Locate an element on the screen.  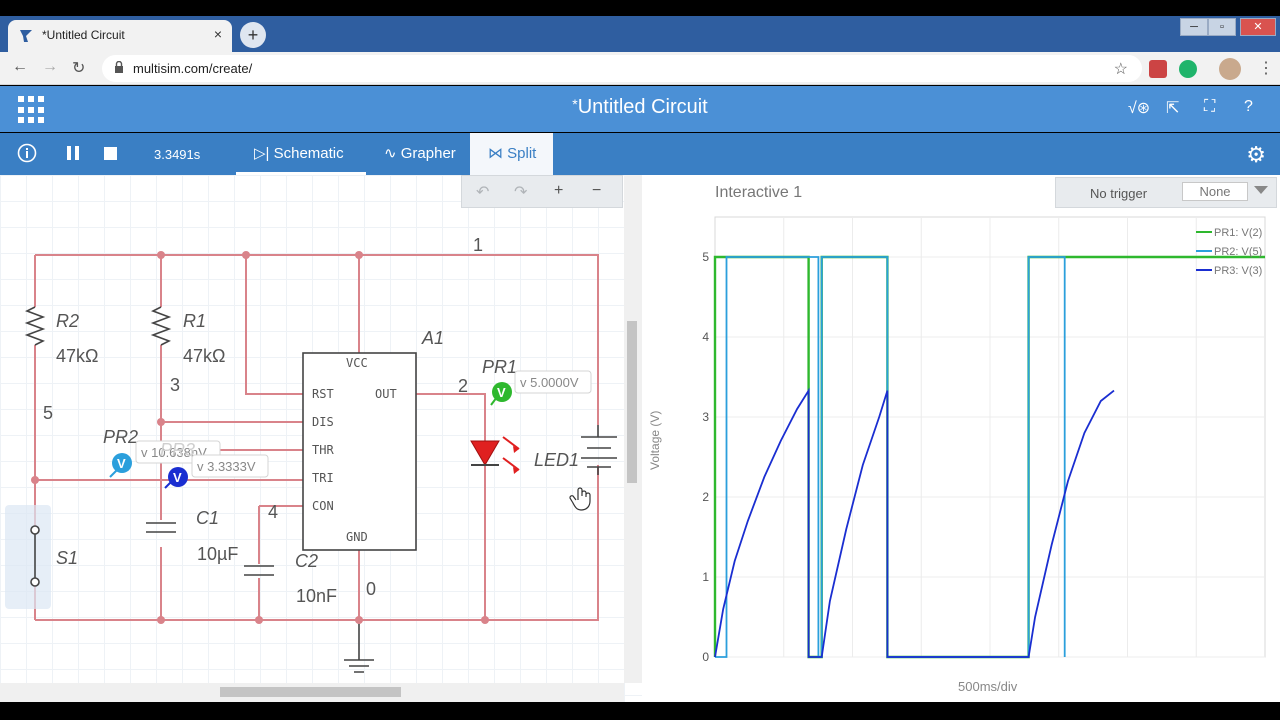
multisim-favicon-icon is located at coordinates (26, 36).